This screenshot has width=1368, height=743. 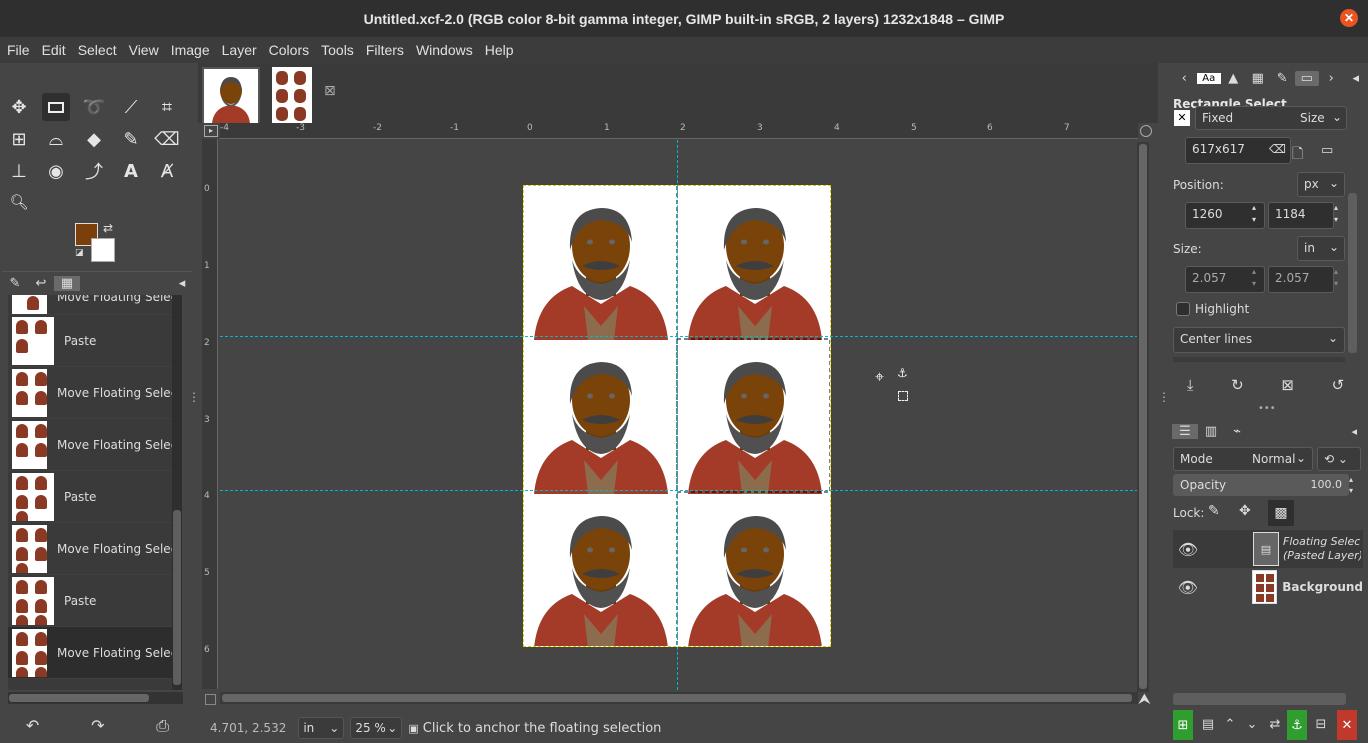 I want to click on chevron-left-icon: ‹, so click(x=1184, y=78).